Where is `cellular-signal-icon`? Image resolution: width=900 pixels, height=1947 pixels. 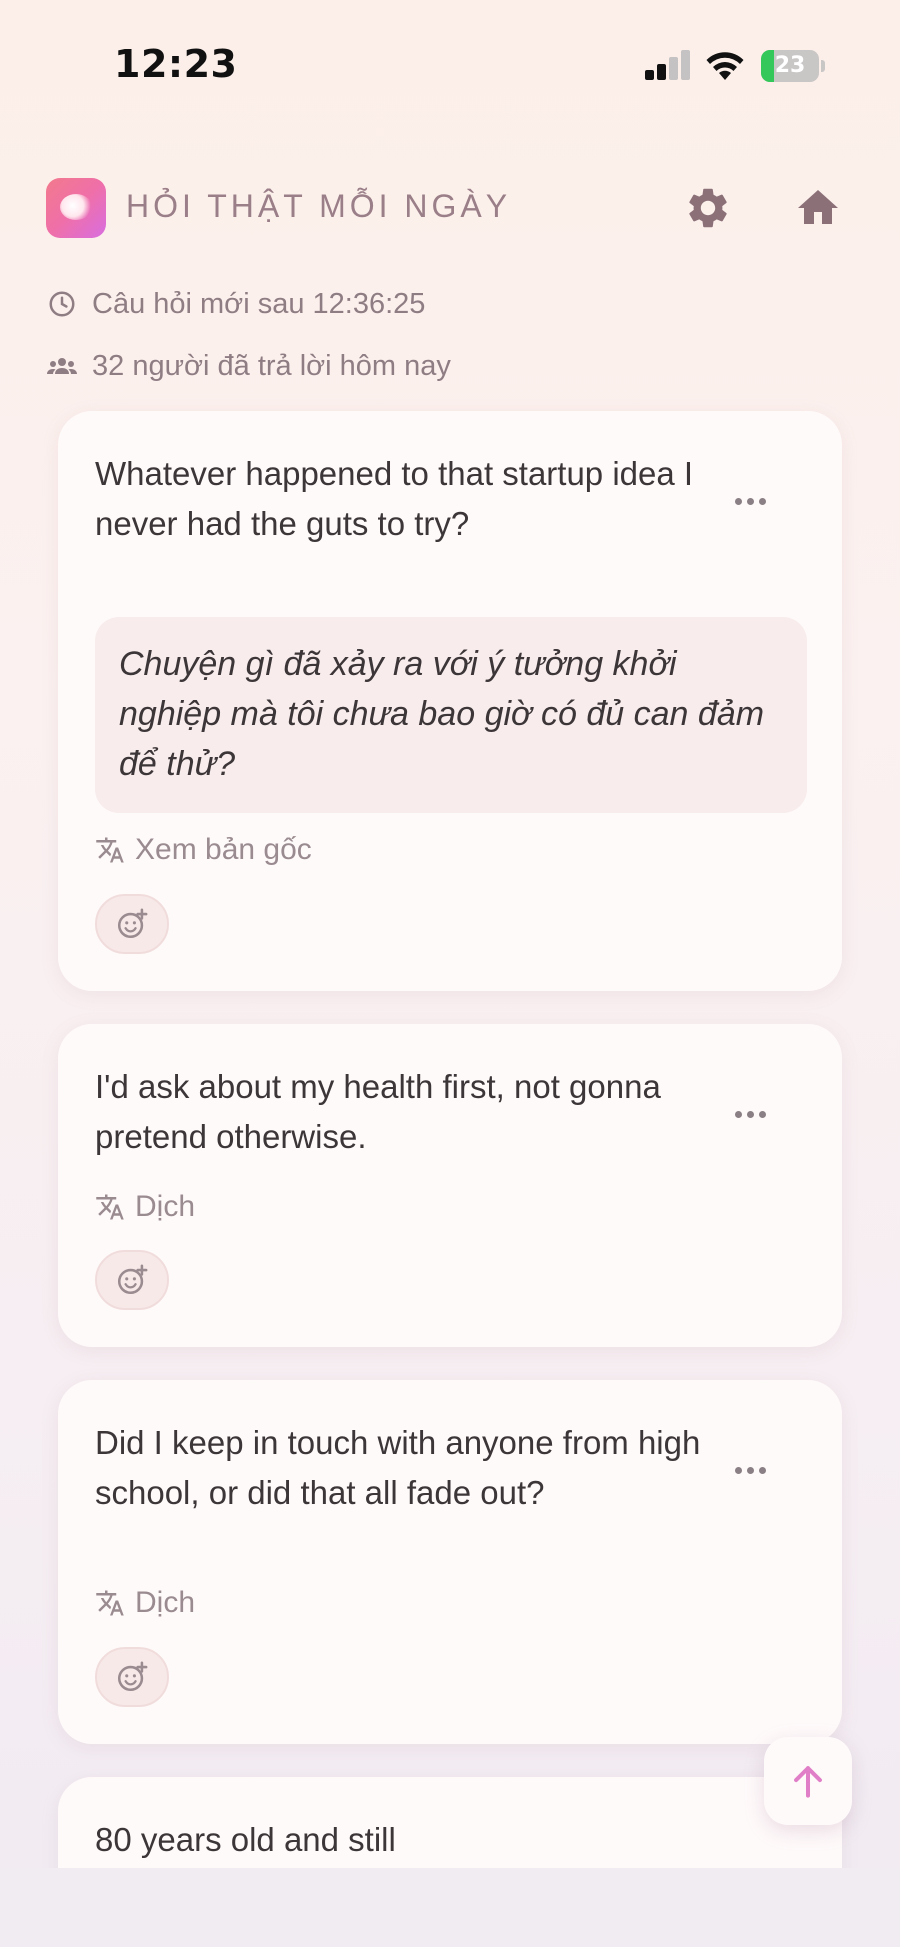
cellular-signal-icon is located at coordinates (668, 65).